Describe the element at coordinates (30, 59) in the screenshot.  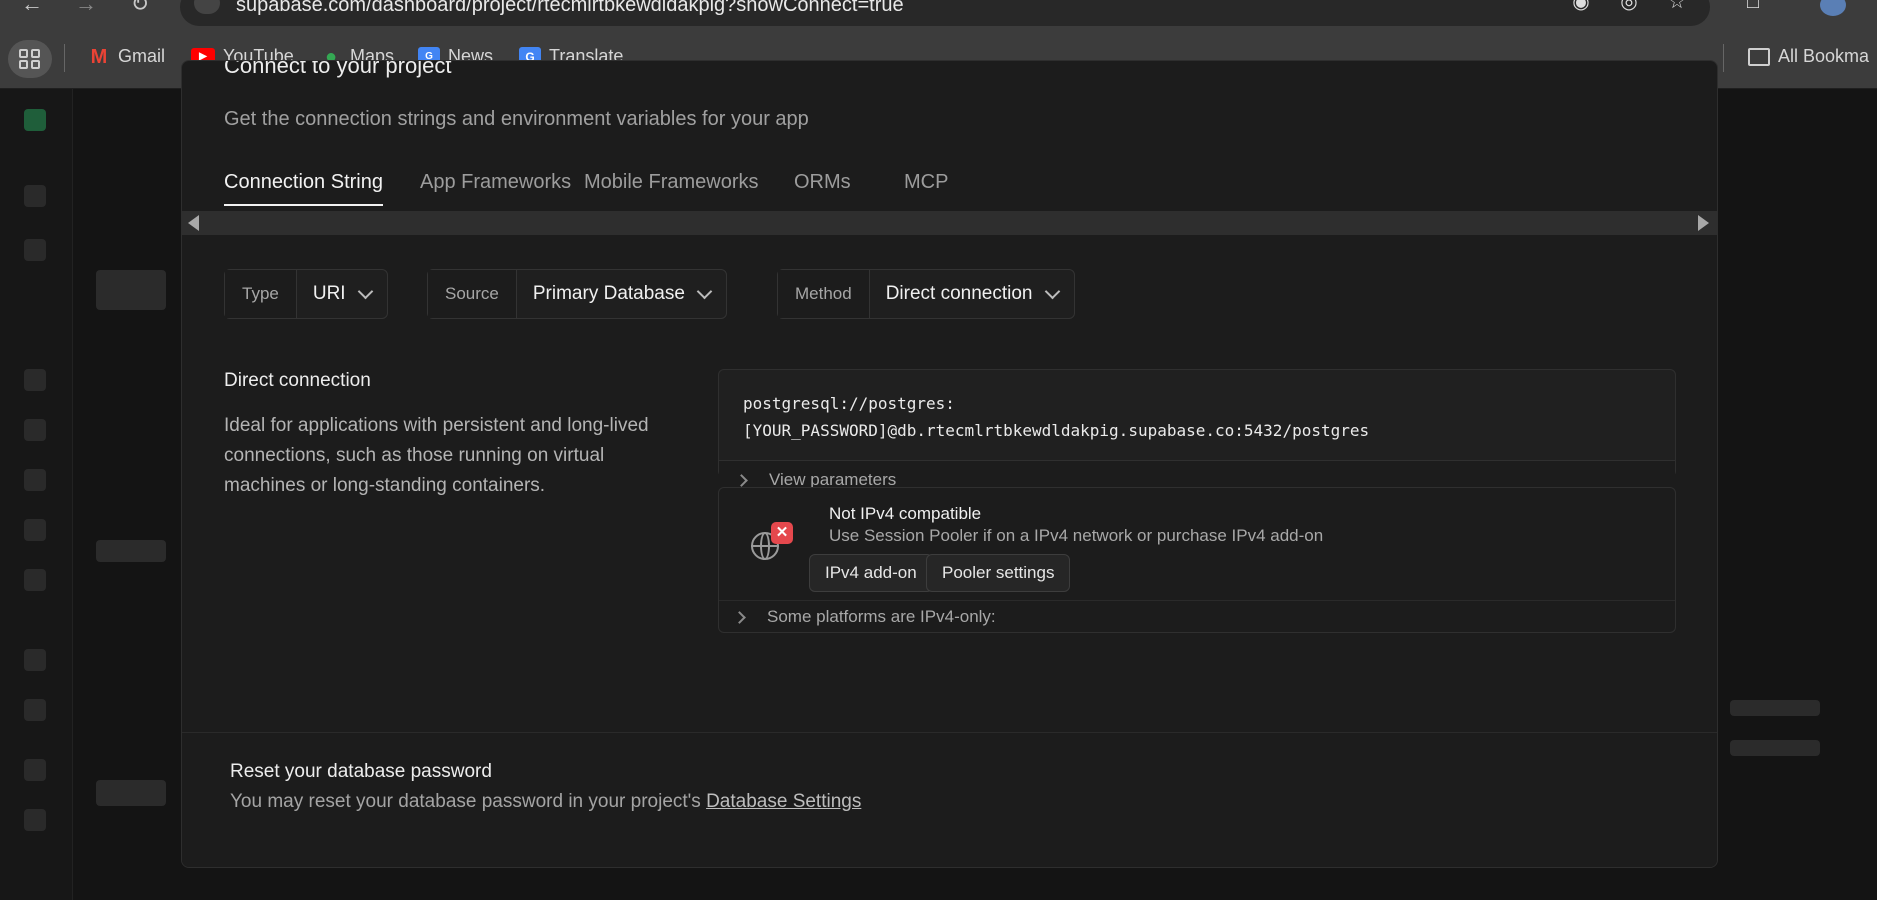
I see `apps-grid-icon` at that location.